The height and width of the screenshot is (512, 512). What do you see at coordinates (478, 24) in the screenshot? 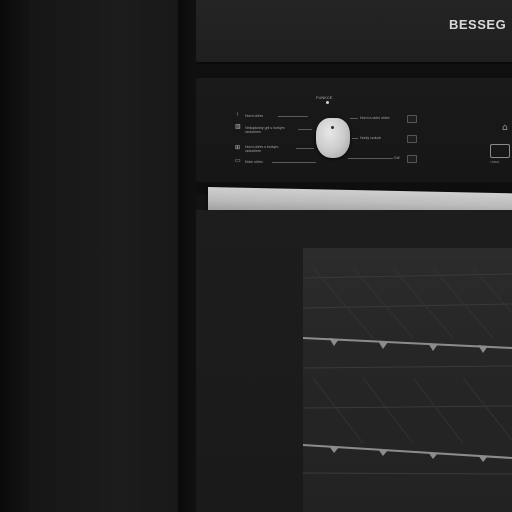
I see `brand-logo: BESSEG` at bounding box center [478, 24].